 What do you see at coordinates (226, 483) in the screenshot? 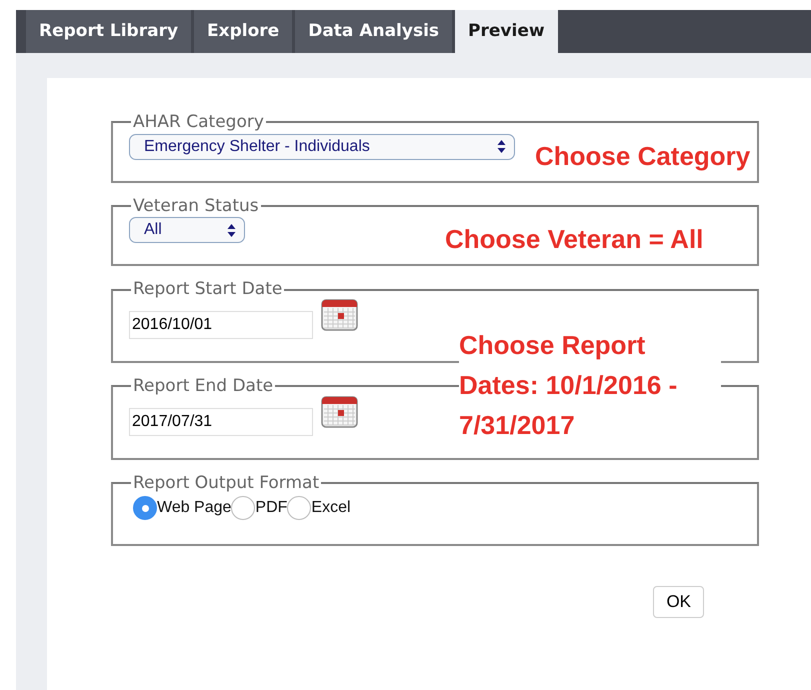
I see `group-label: Report Output Format` at bounding box center [226, 483].